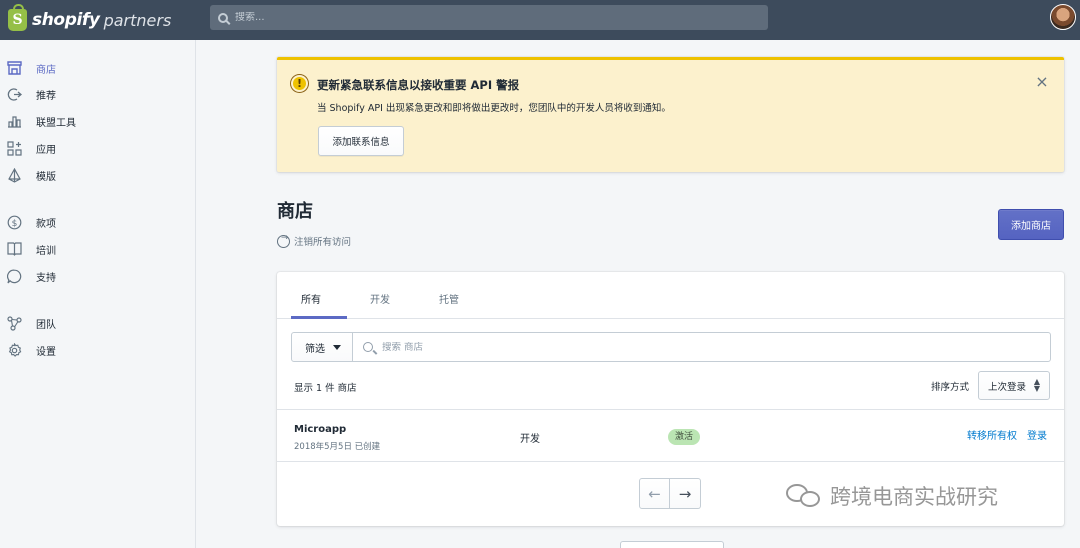  Describe the element at coordinates (1042, 82) in the screenshot. I see `close-icon: ×` at that location.